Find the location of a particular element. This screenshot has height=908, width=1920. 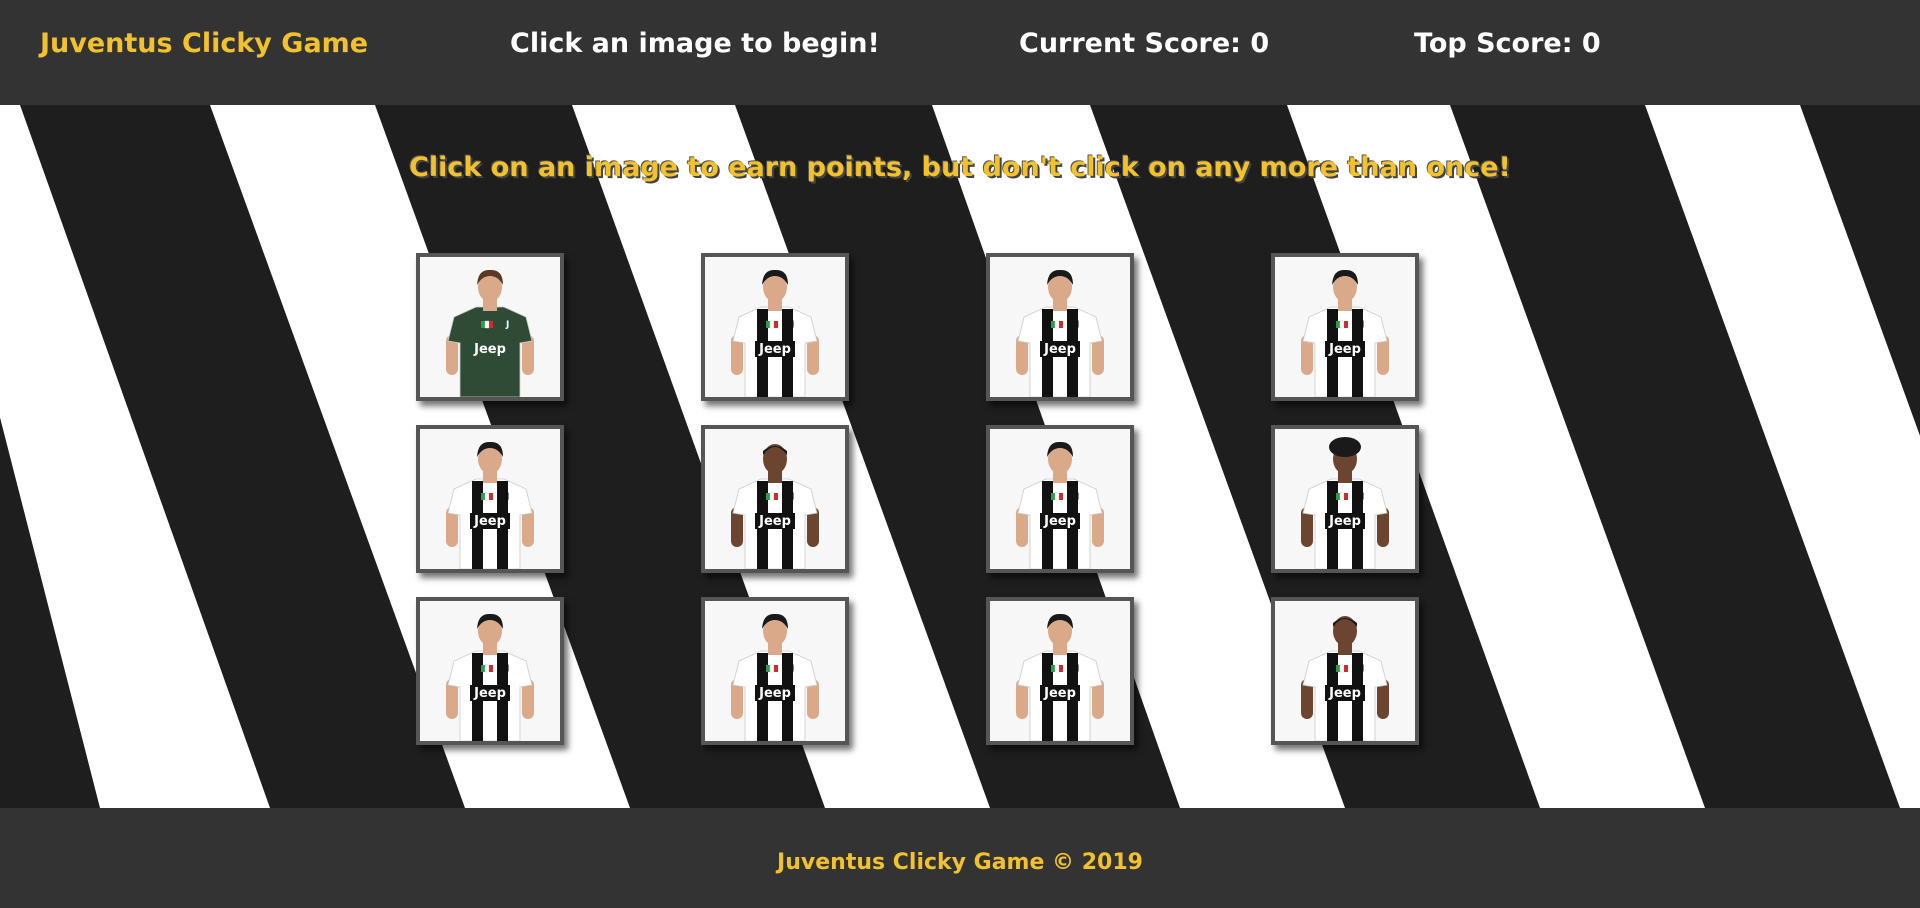

footer: Juventus Clicky Game © 2019 is located at coordinates (960, 858).